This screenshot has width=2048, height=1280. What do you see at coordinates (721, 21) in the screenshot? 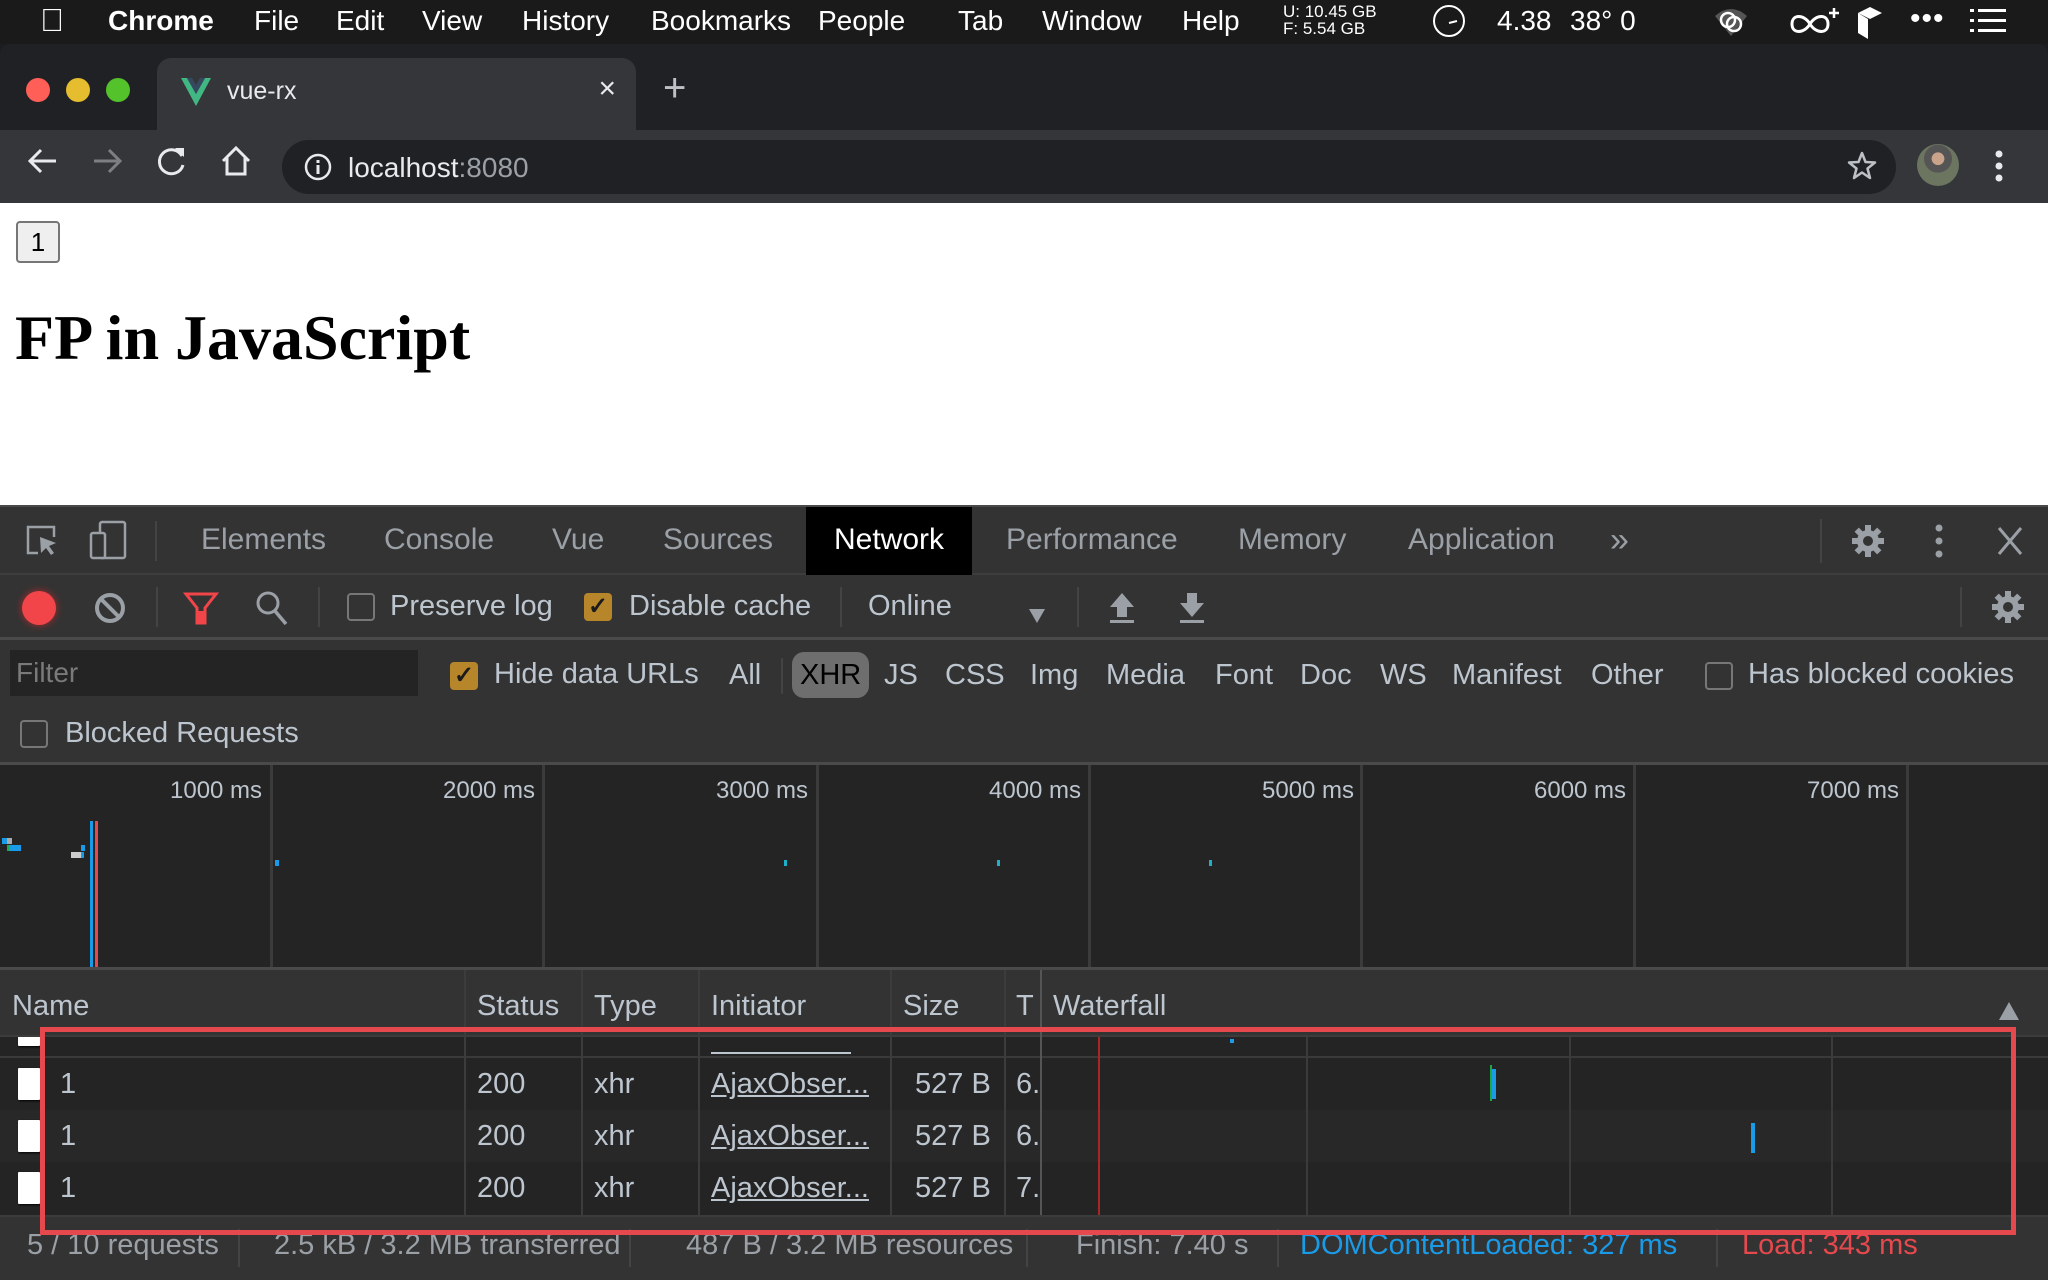
I see `menu-bookmarks: Bookmarks` at bounding box center [721, 21].